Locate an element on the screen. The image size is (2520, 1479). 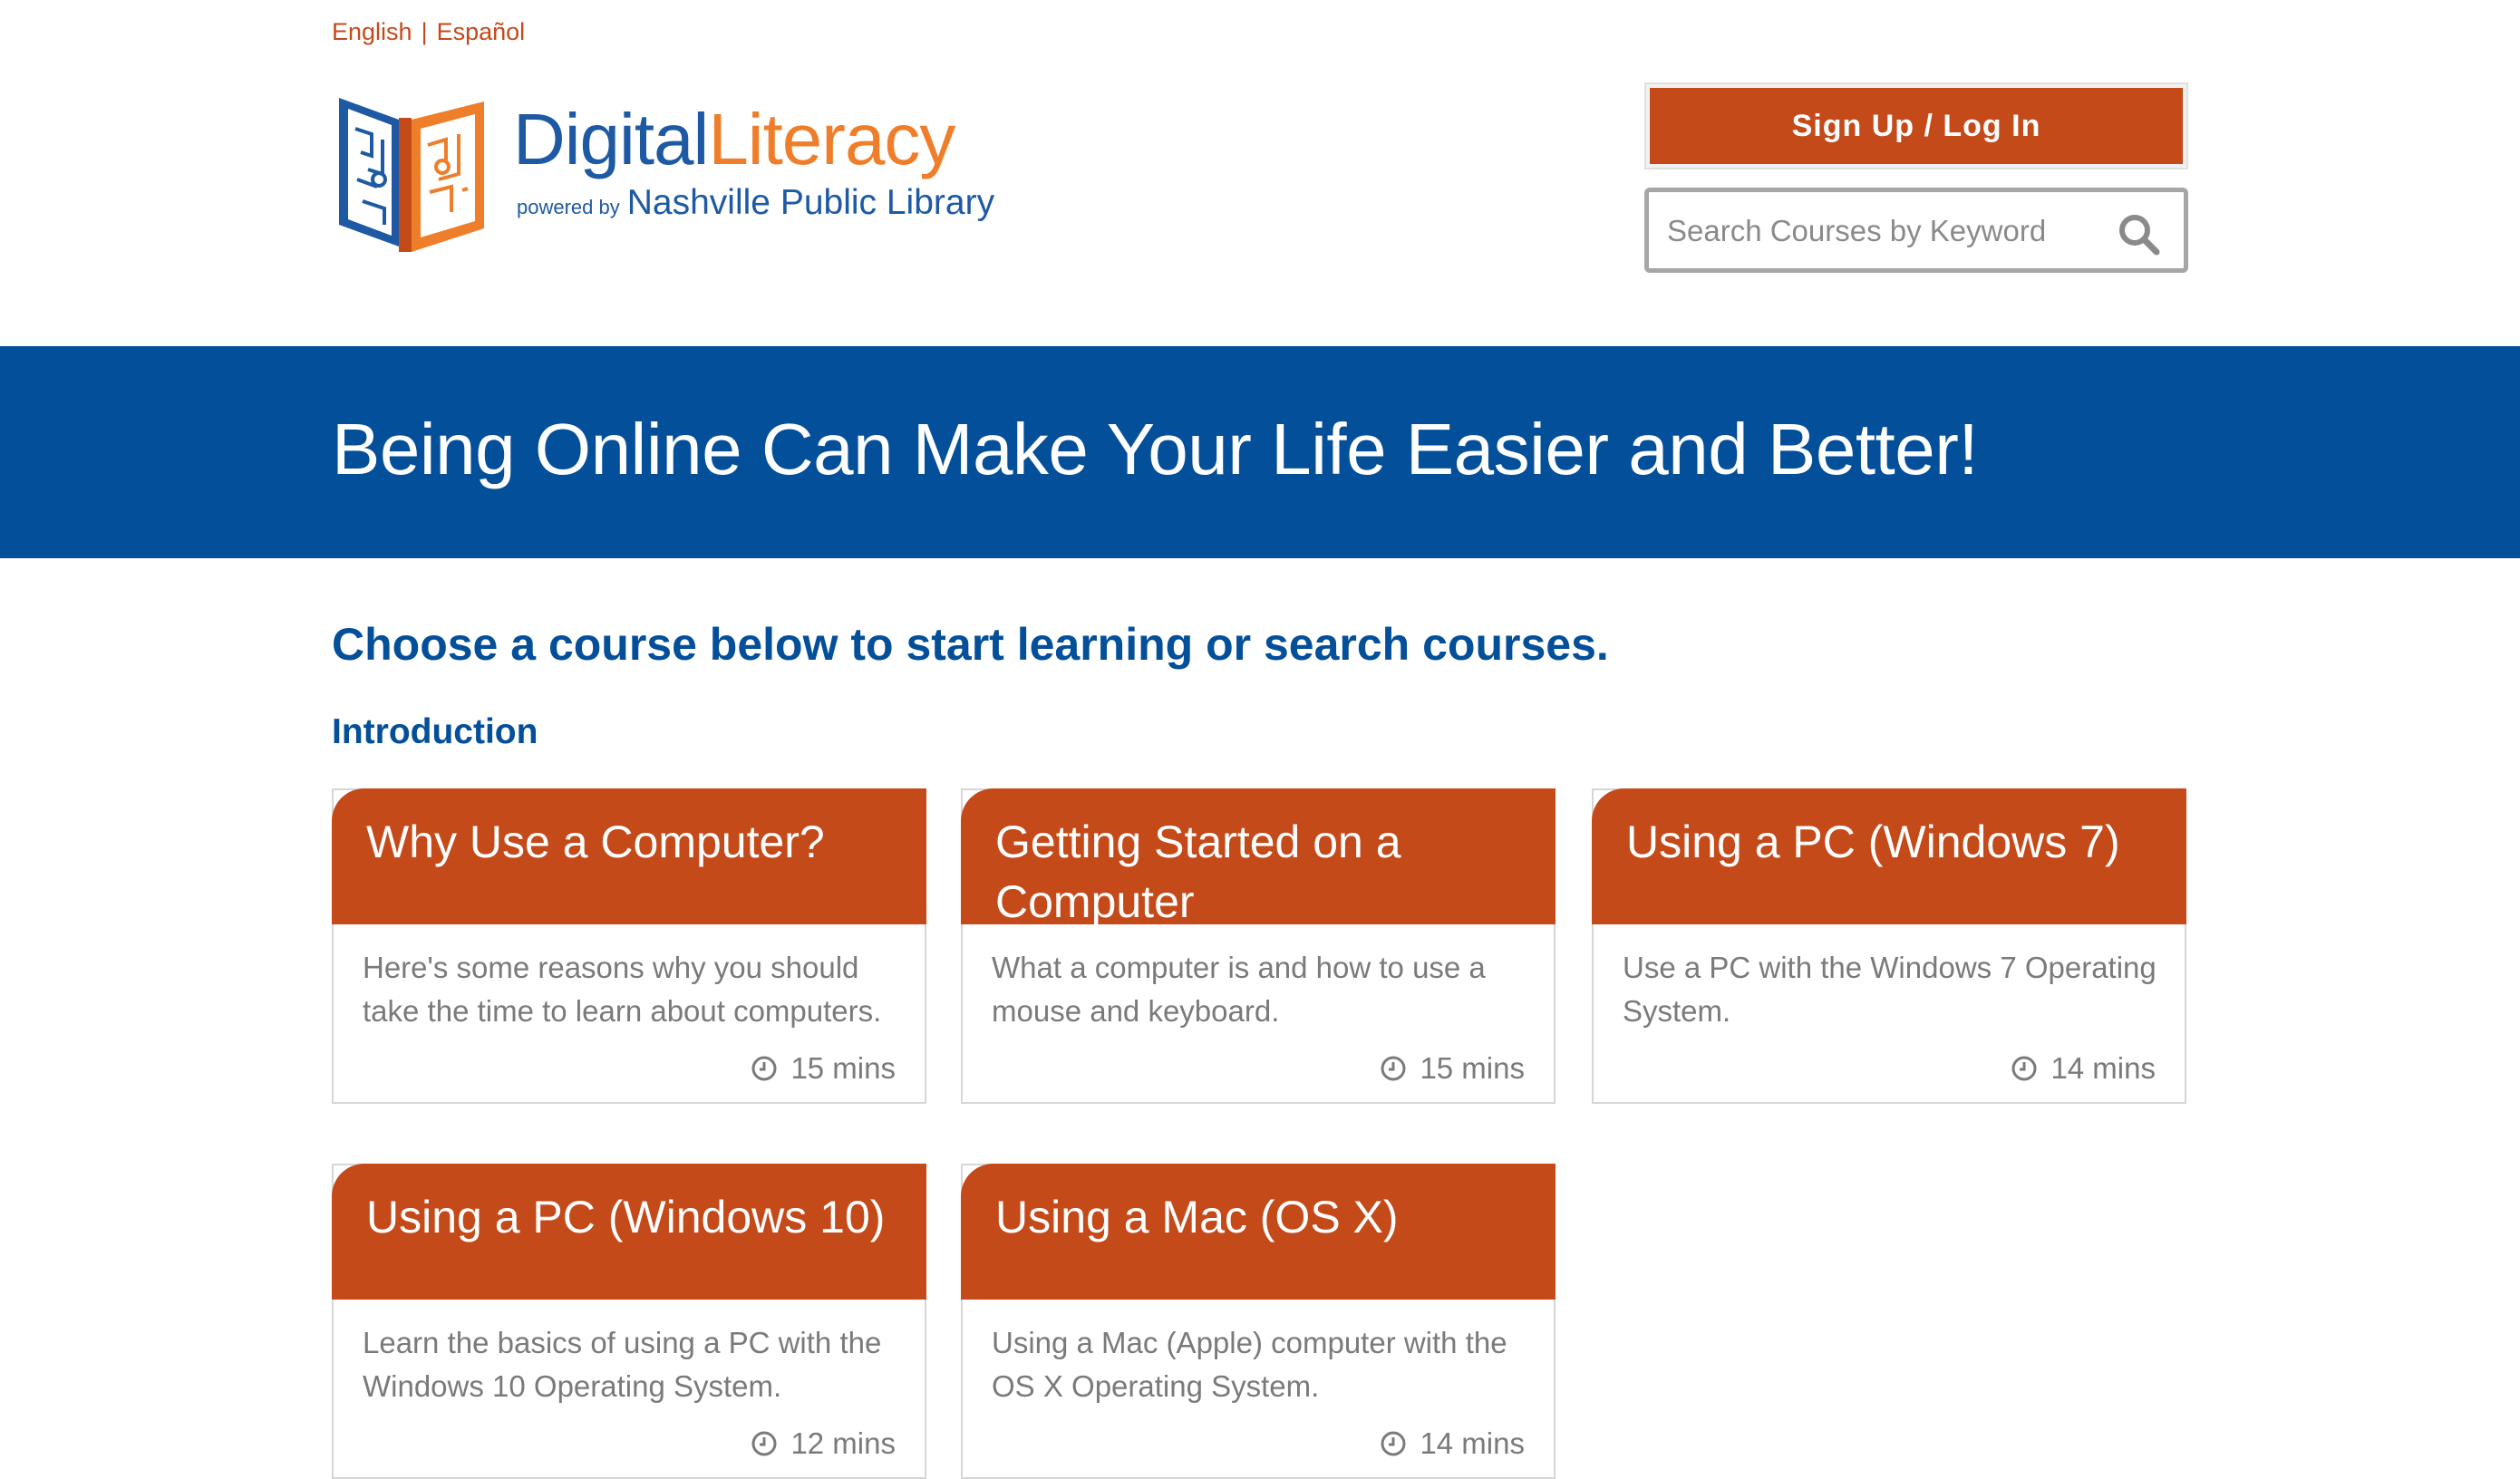
course-card-header: Using a PC (Windows 7) is located at coordinates (1889, 856).